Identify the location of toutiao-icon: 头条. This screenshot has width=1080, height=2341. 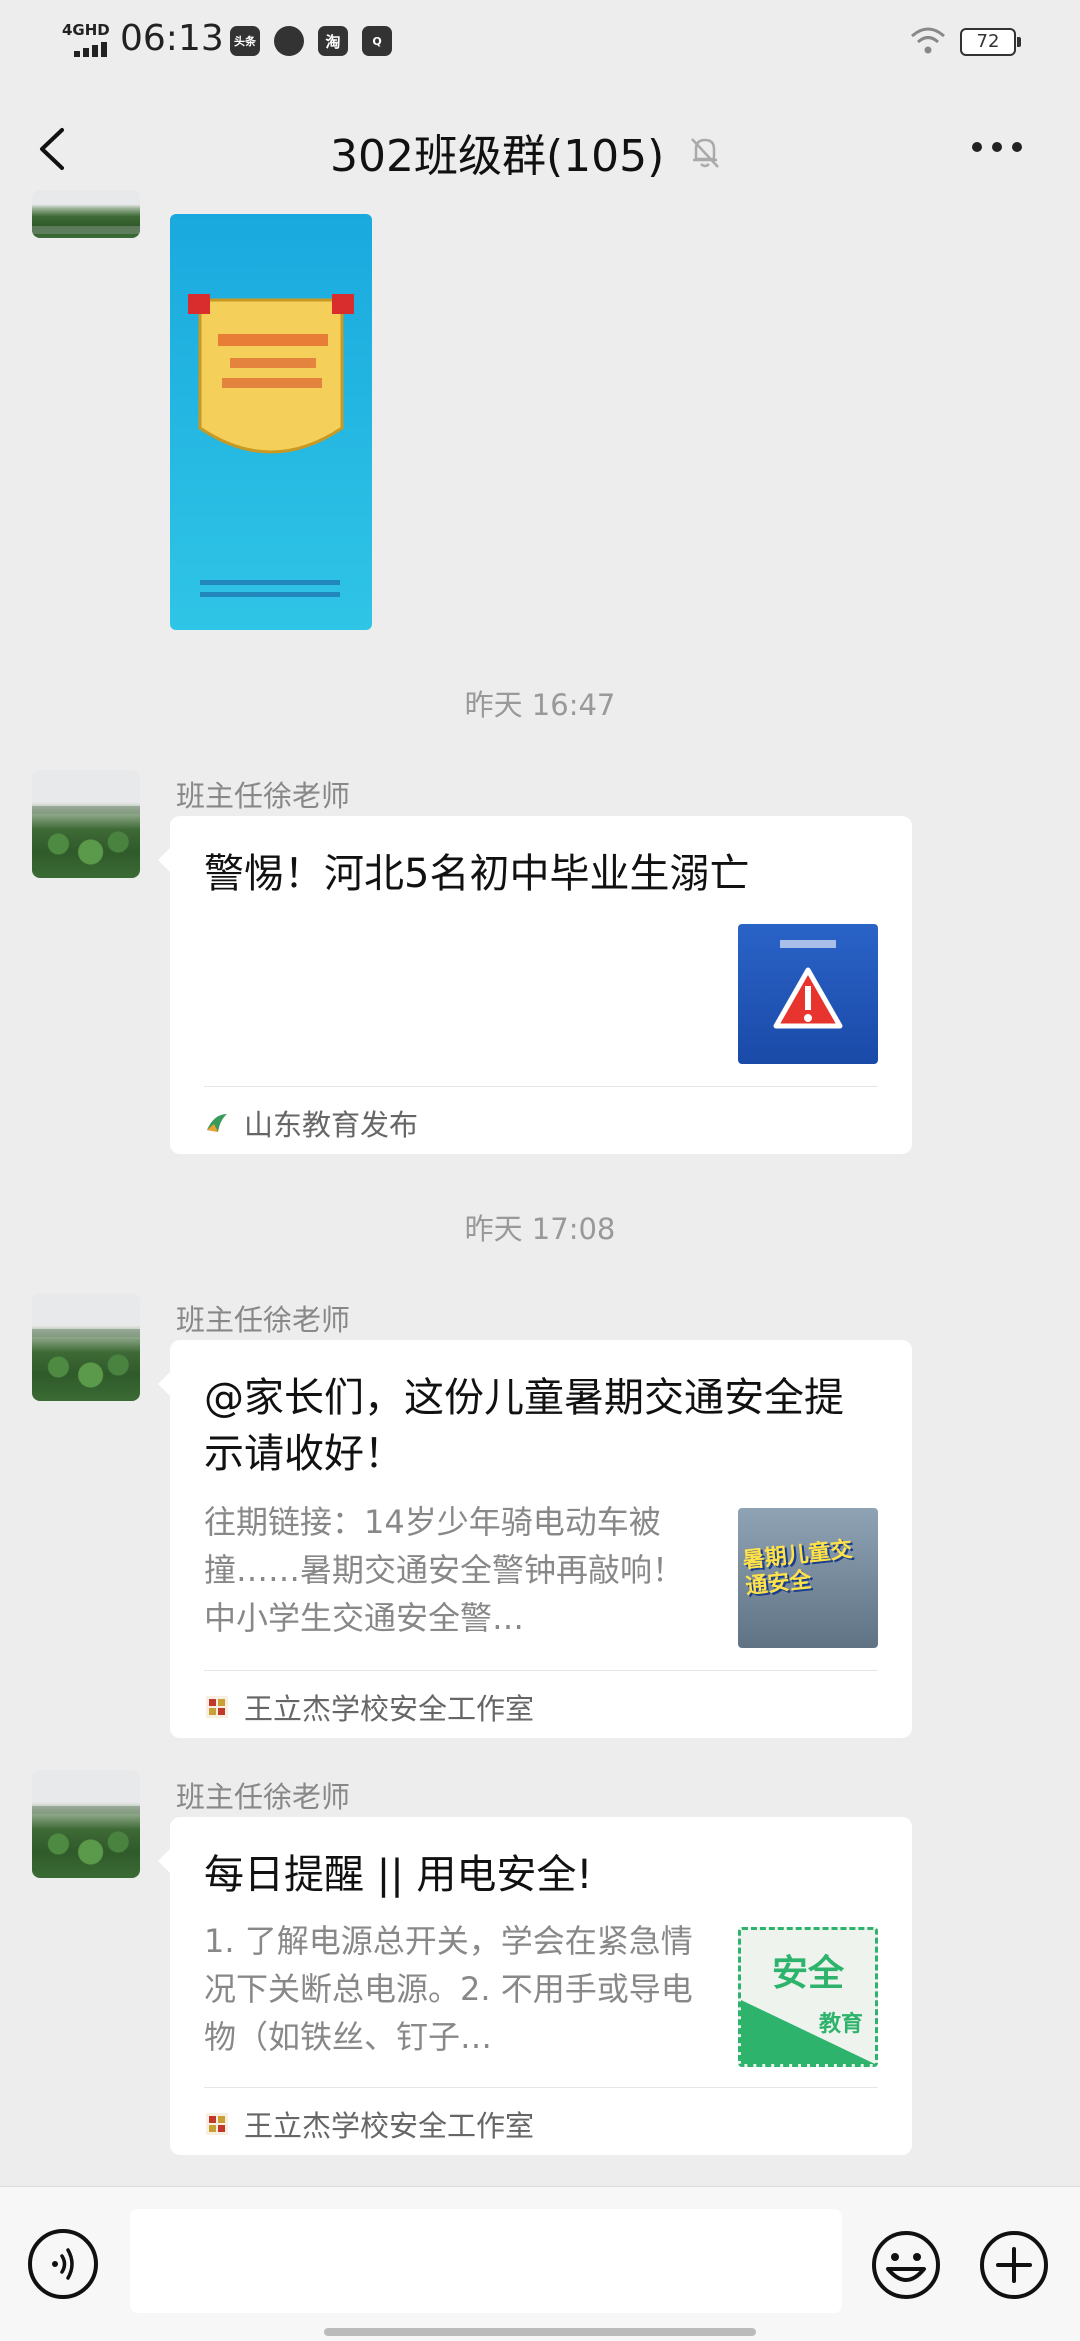
(245, 41).